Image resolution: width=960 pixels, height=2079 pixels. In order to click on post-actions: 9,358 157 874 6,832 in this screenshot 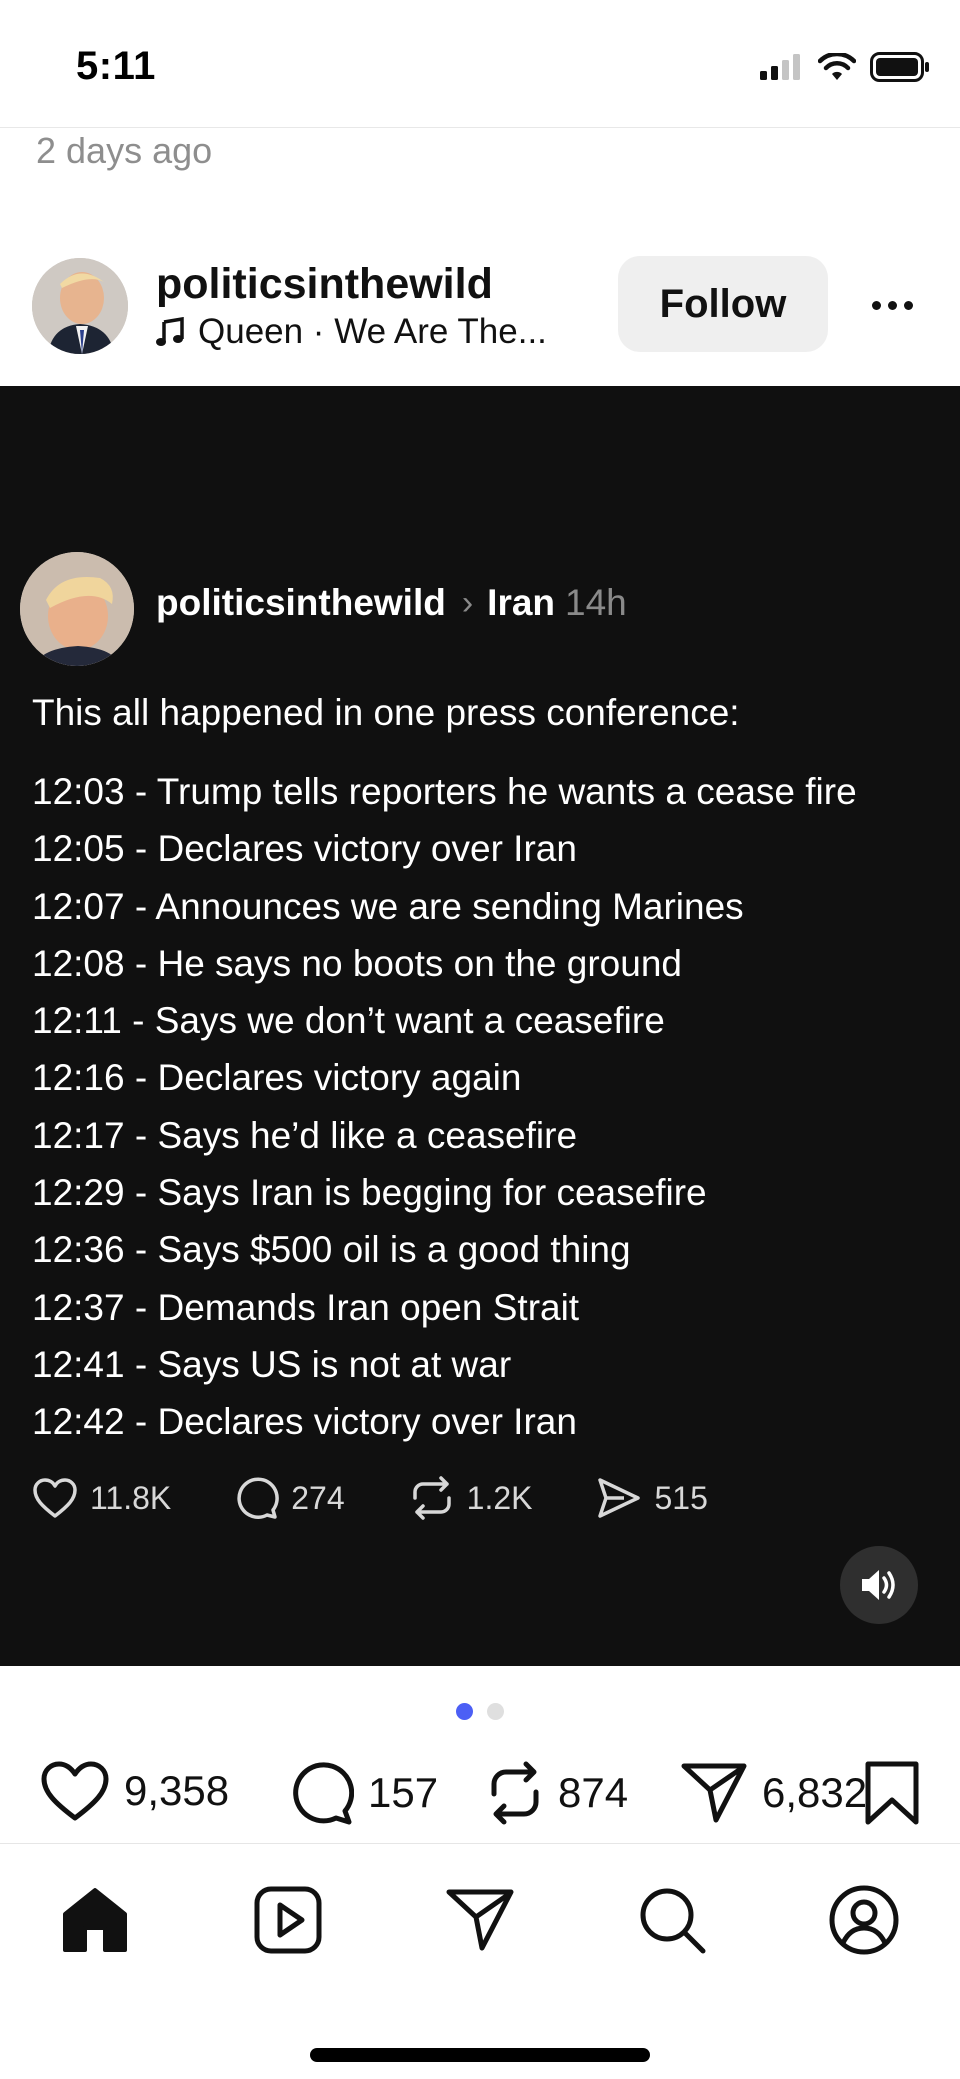, I will do `click(480, 1795)`.